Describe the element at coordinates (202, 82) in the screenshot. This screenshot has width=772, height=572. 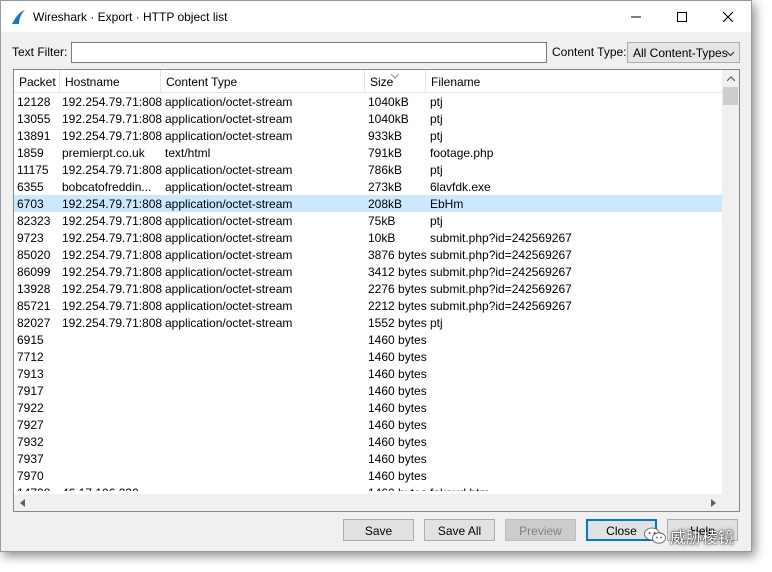
I see `column-label: Content Type` at that location.